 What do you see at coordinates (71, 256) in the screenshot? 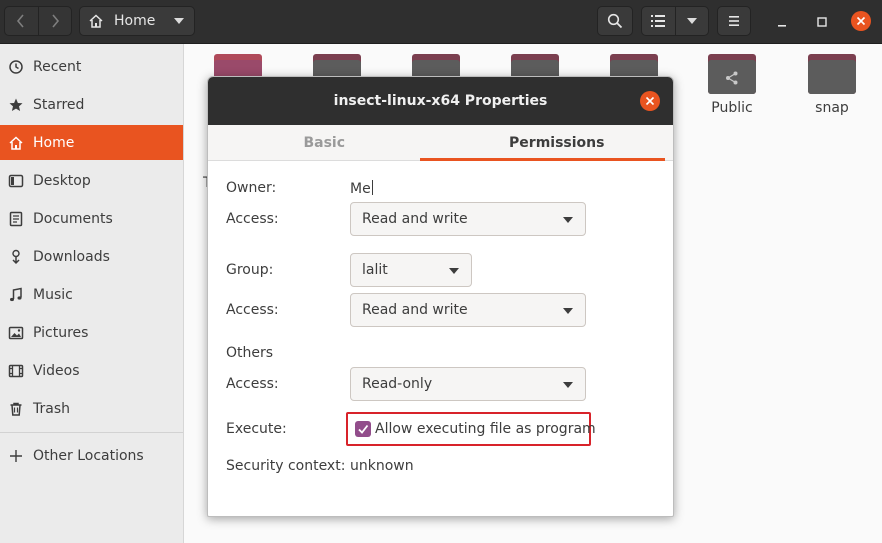
I see `sidebar-item-label: Downloads` at bounding box center [71, 256].